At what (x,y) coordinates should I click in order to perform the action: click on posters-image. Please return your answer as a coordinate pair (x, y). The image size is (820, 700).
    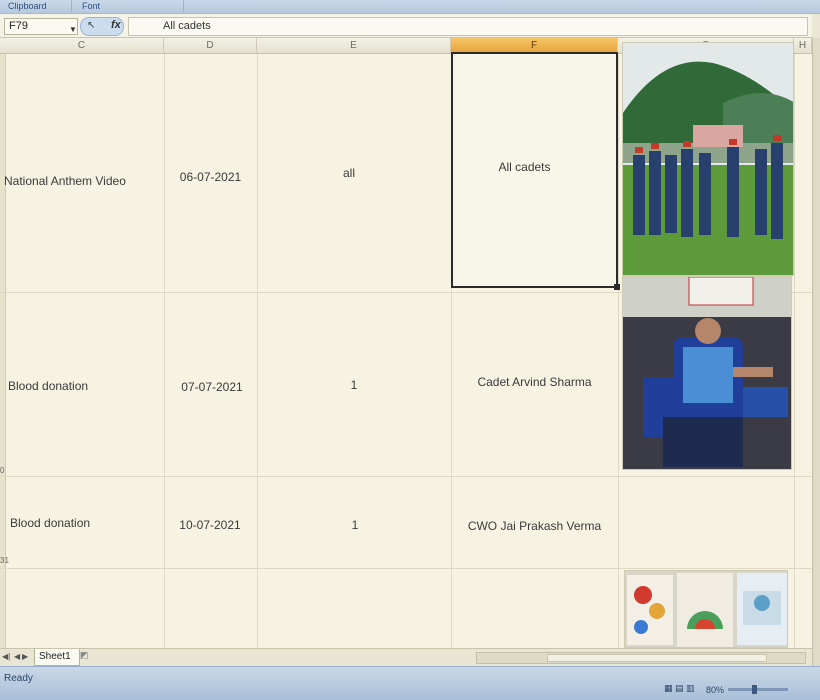
    Looking at the image, I should click on (706, 609).